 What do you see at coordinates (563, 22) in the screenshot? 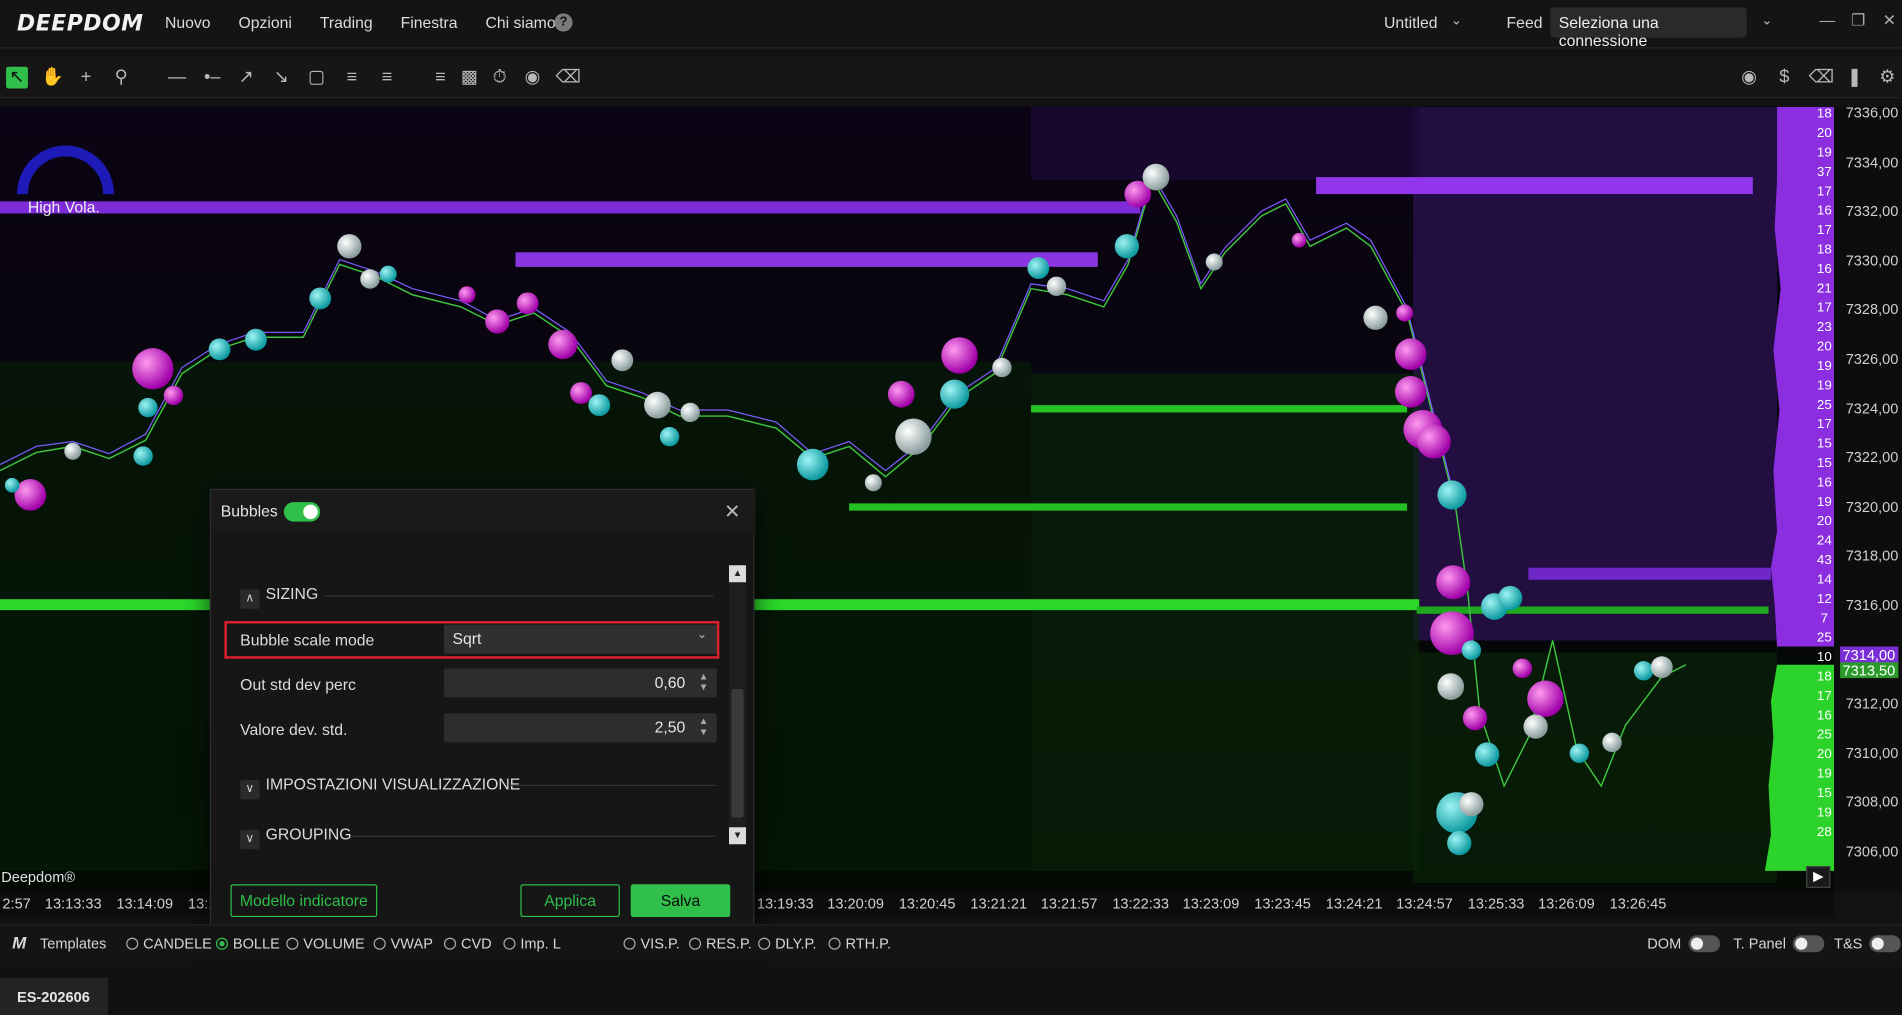
I see `help-icon: ?` at bounding box center [563, 22].